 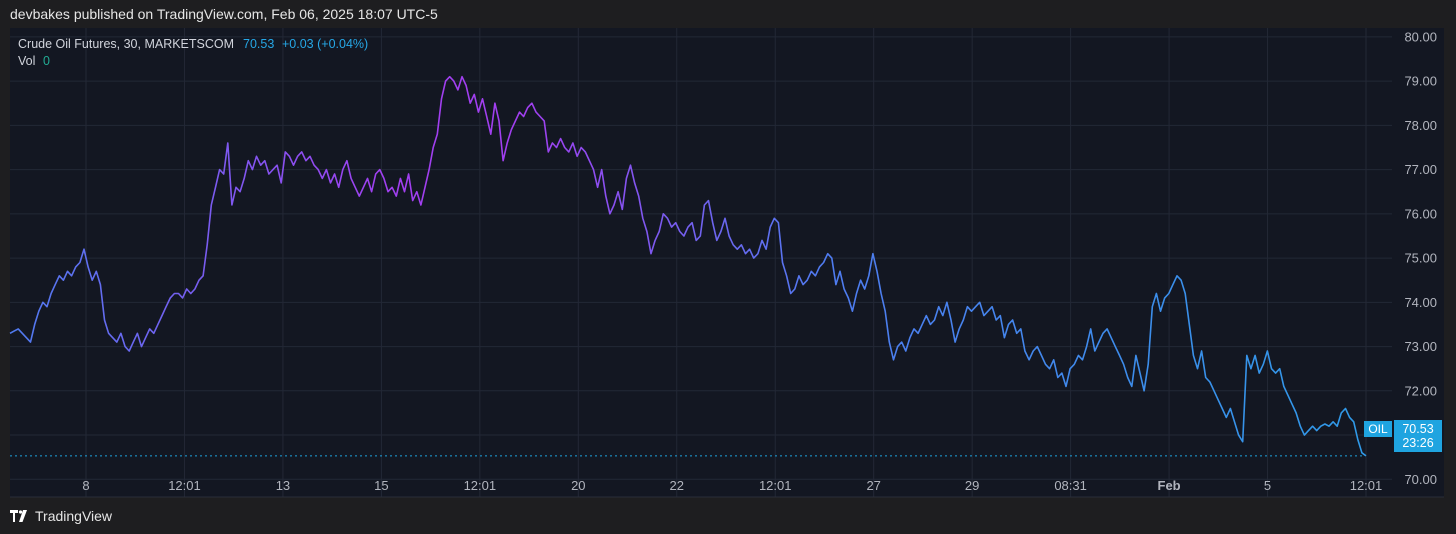 I want to click on x-tick-label: 13, so click(x=283, y=485).